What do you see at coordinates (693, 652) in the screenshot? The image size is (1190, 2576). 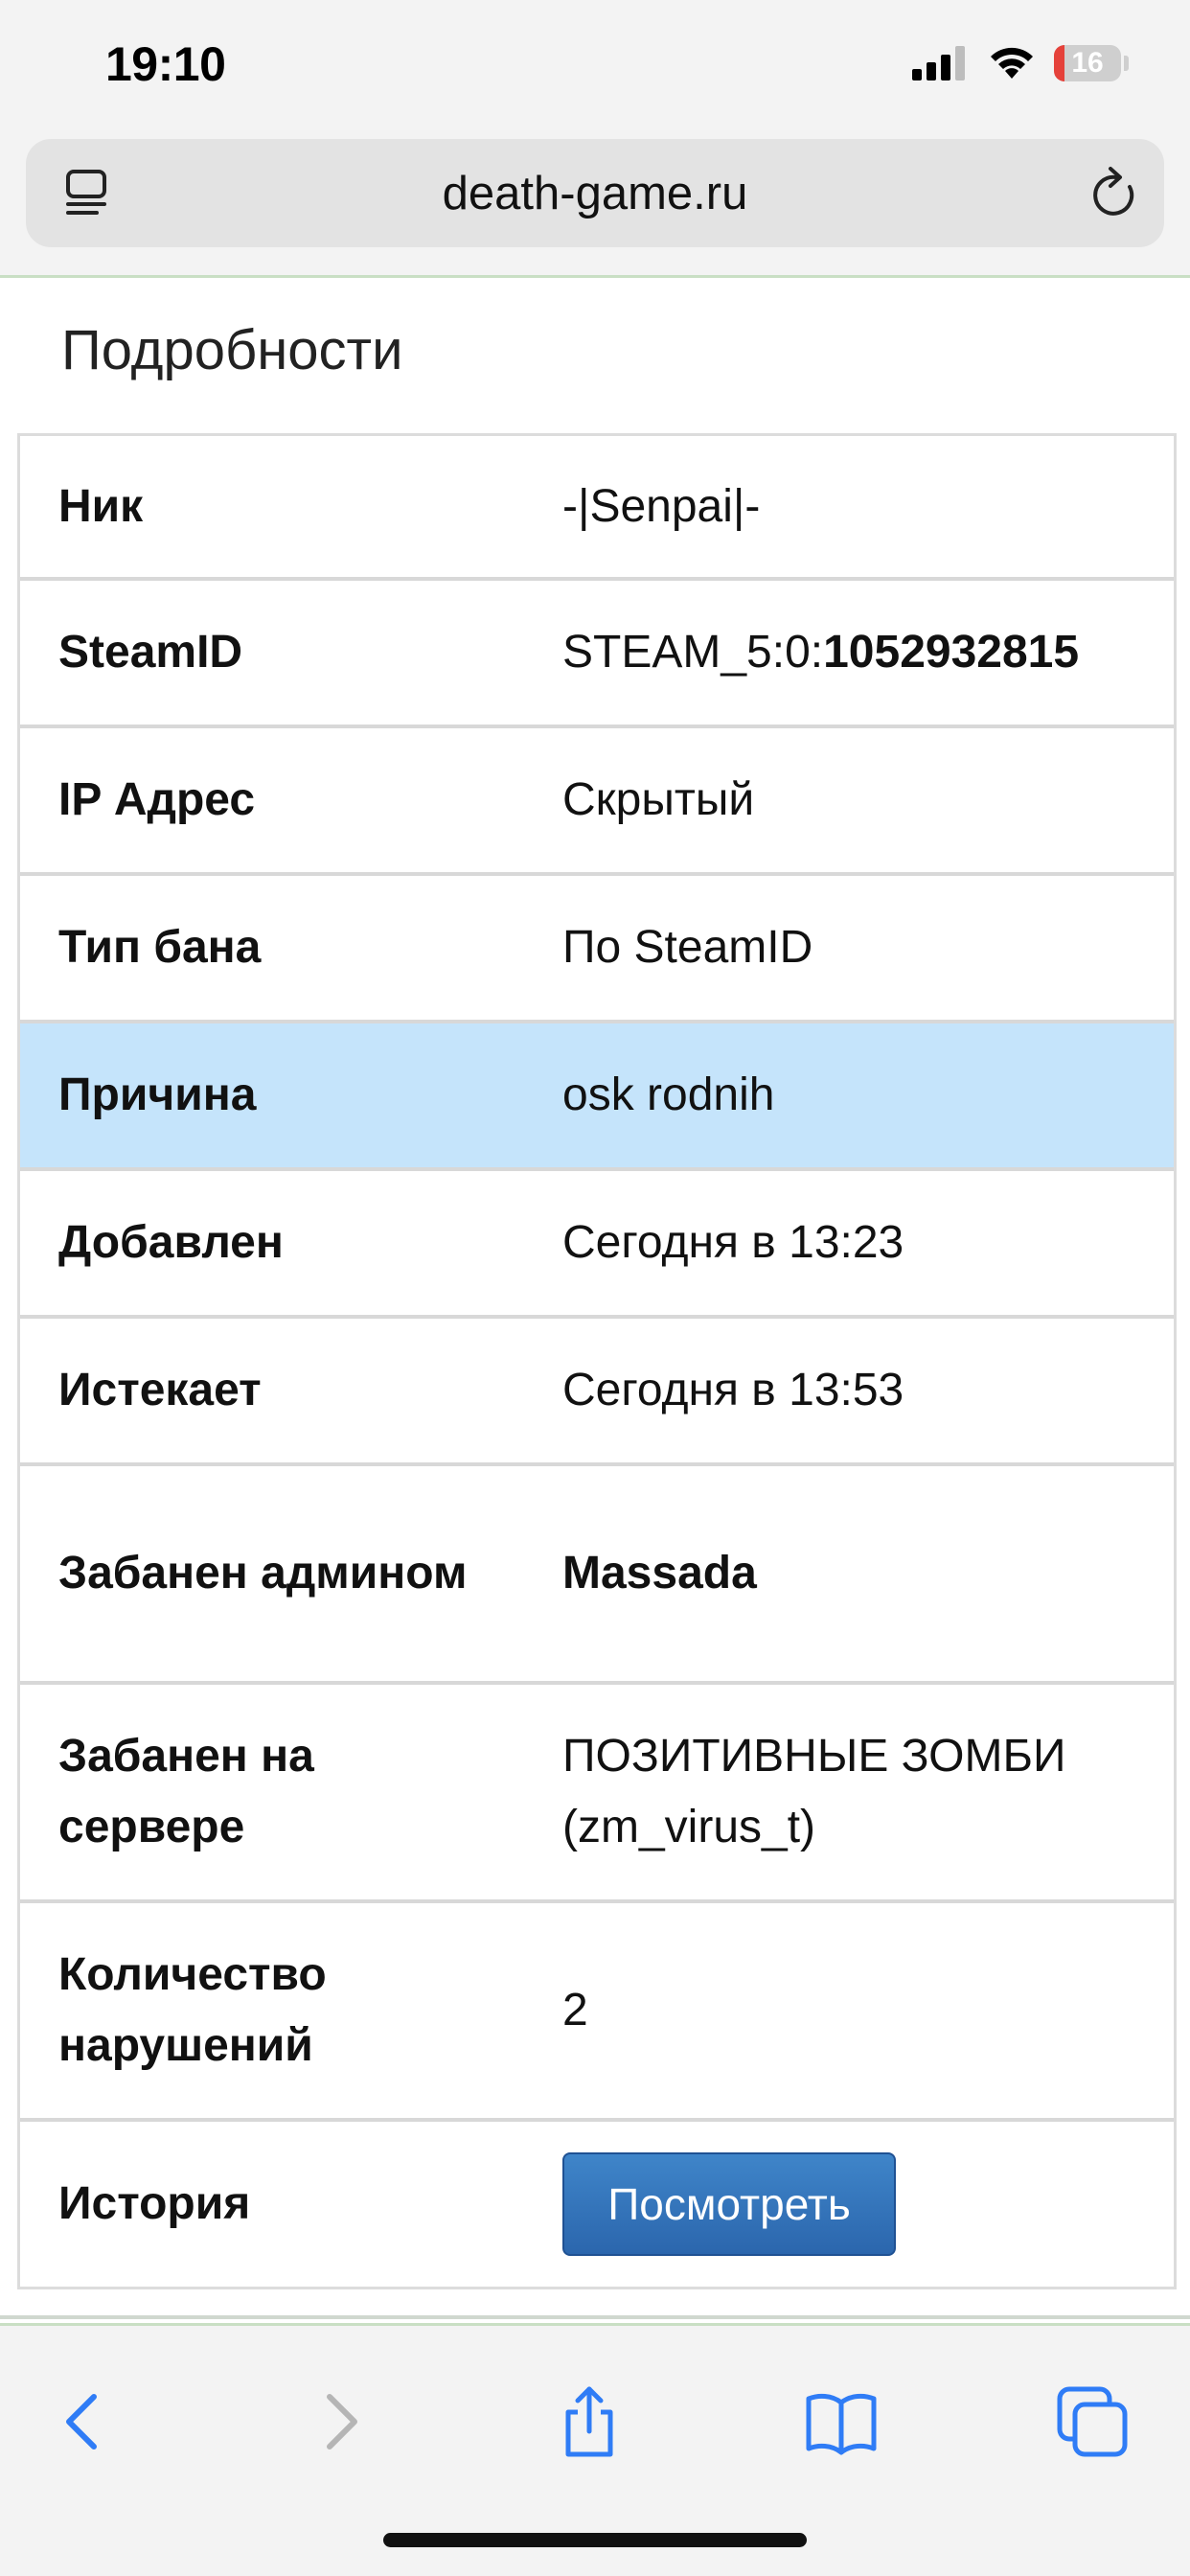 I see `steamid-prefix: STEAM_5:0:` at bounding box center [693, 652].